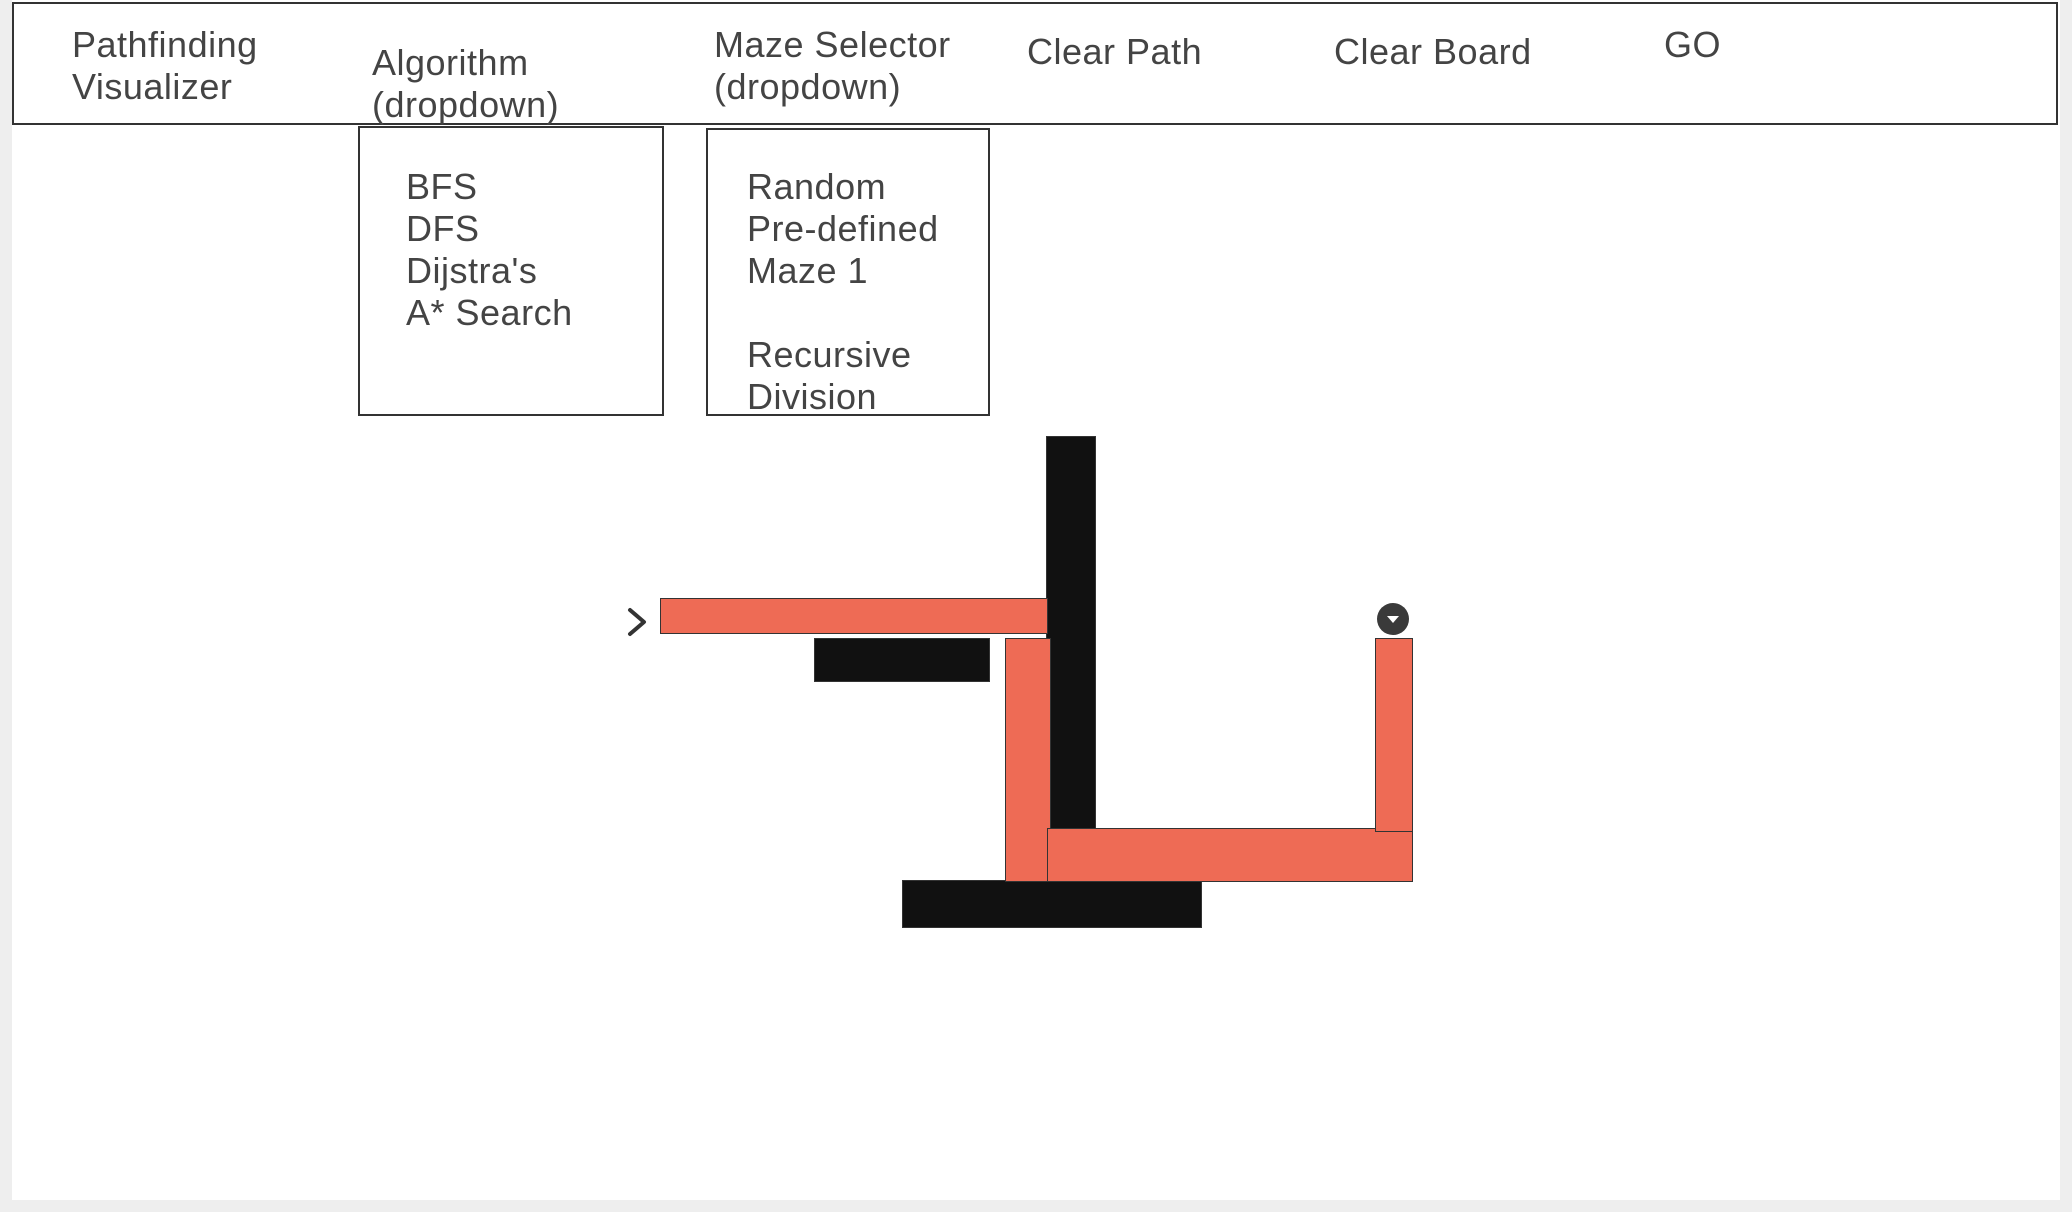  I want to click on maze-selector-dropdown-toggle: Maze Selector (dropdown), so click(832, 66).